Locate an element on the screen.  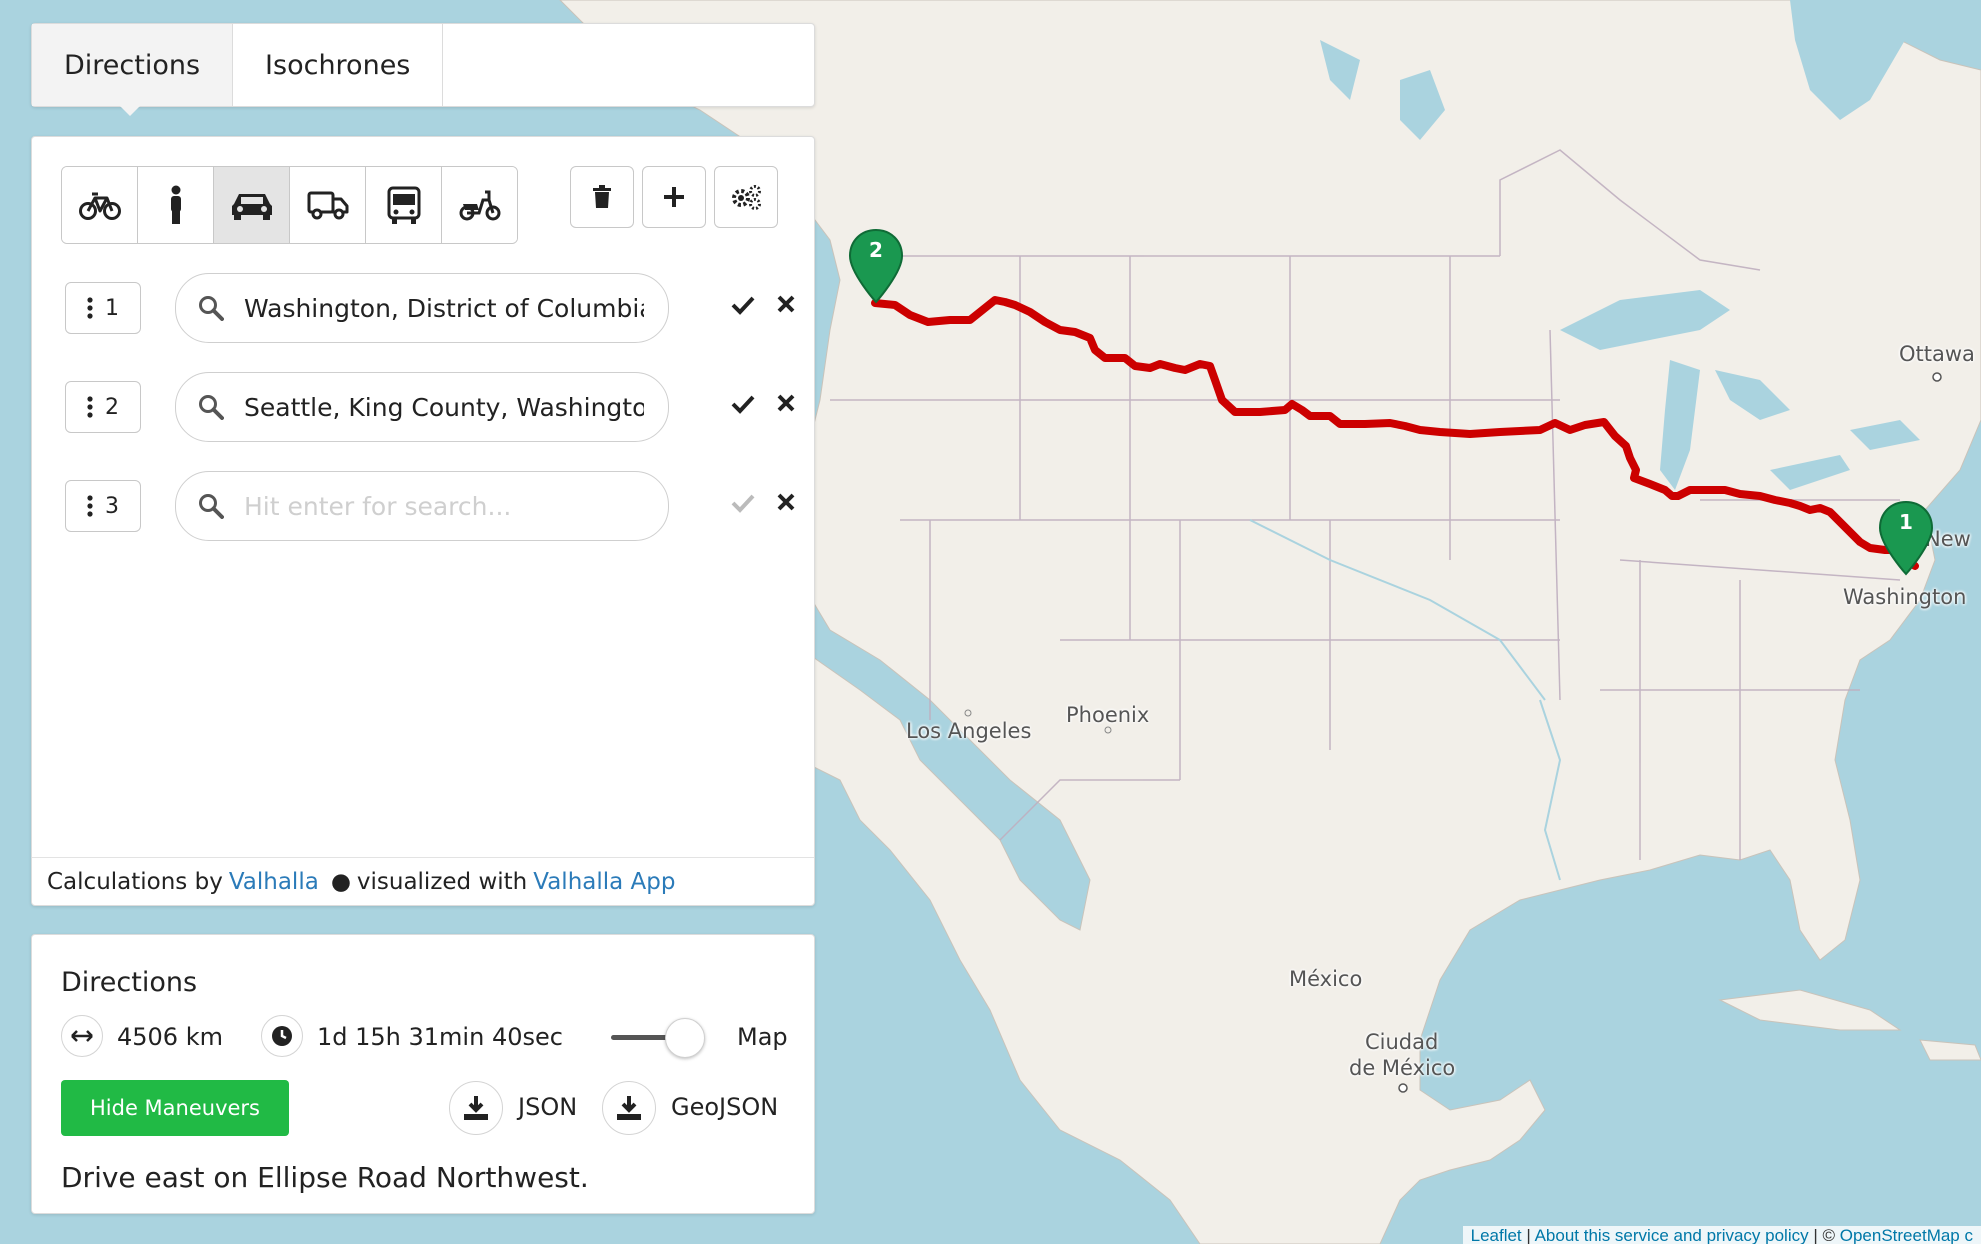
download-json-button is located at coordinates (476, 1108).